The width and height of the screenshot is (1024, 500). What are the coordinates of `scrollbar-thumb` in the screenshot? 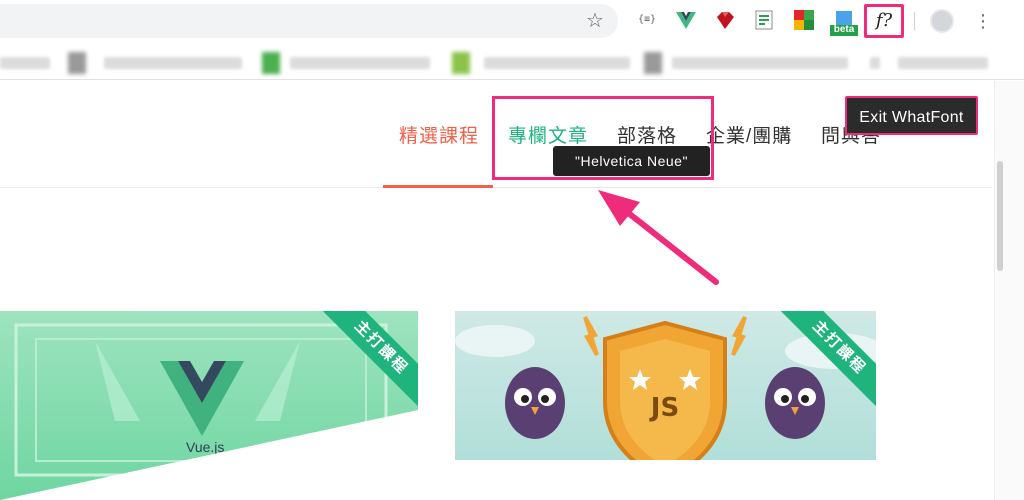 It's located at (1000, 216).